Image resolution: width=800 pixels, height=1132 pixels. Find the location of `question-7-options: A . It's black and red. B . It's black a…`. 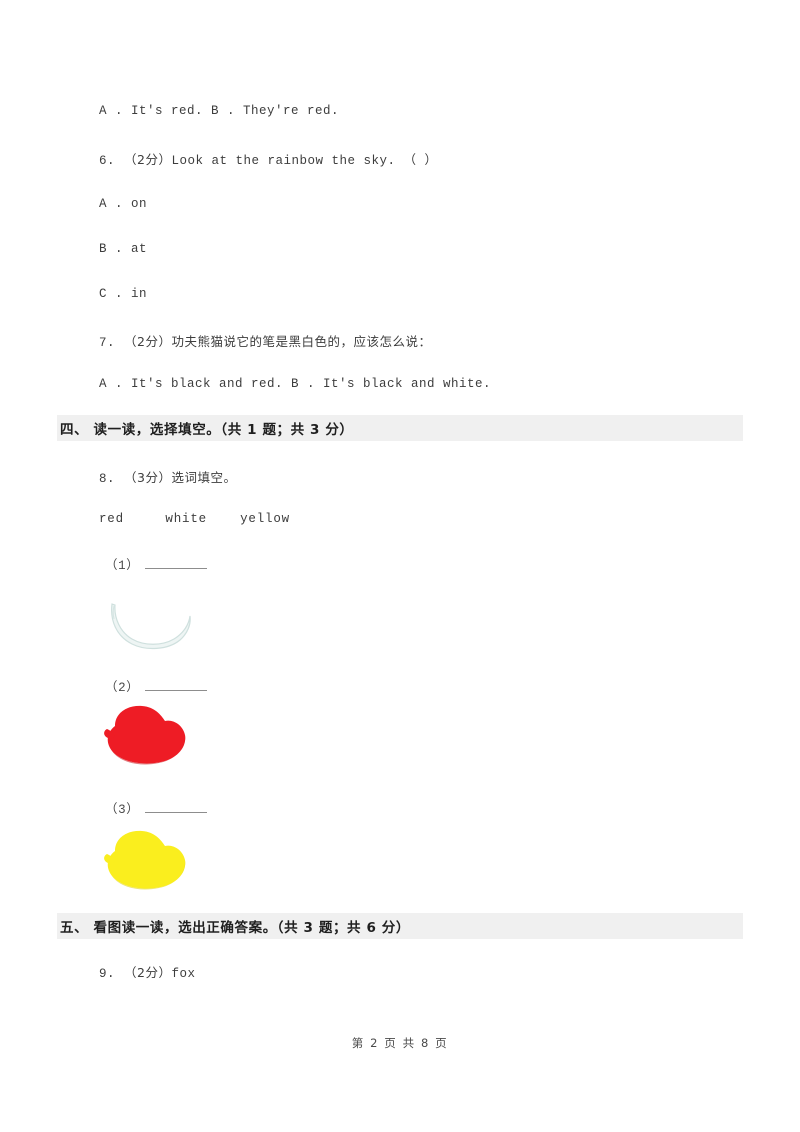

question-7-options: A . It's black and red. B . It's black a… is located at coordinates (295, 384).